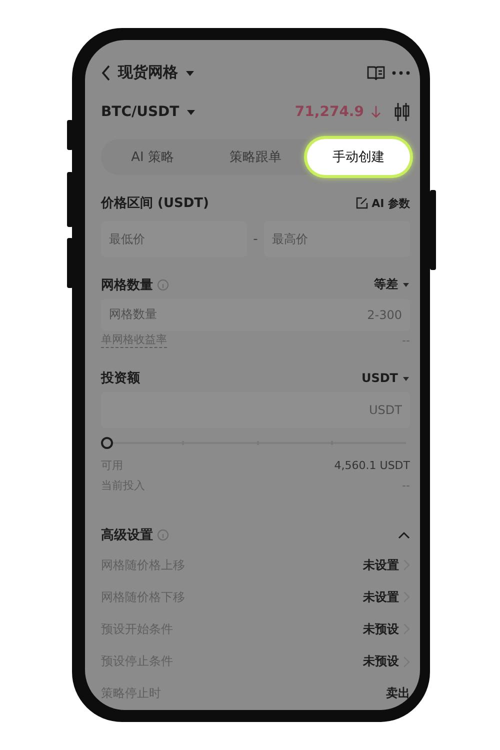 This screenshot has height=750, width=500. What do you see at coordinates (386, 285) in the screenshot?
I see `grid-mode-select: 等差` at bounding box center [386, 285].